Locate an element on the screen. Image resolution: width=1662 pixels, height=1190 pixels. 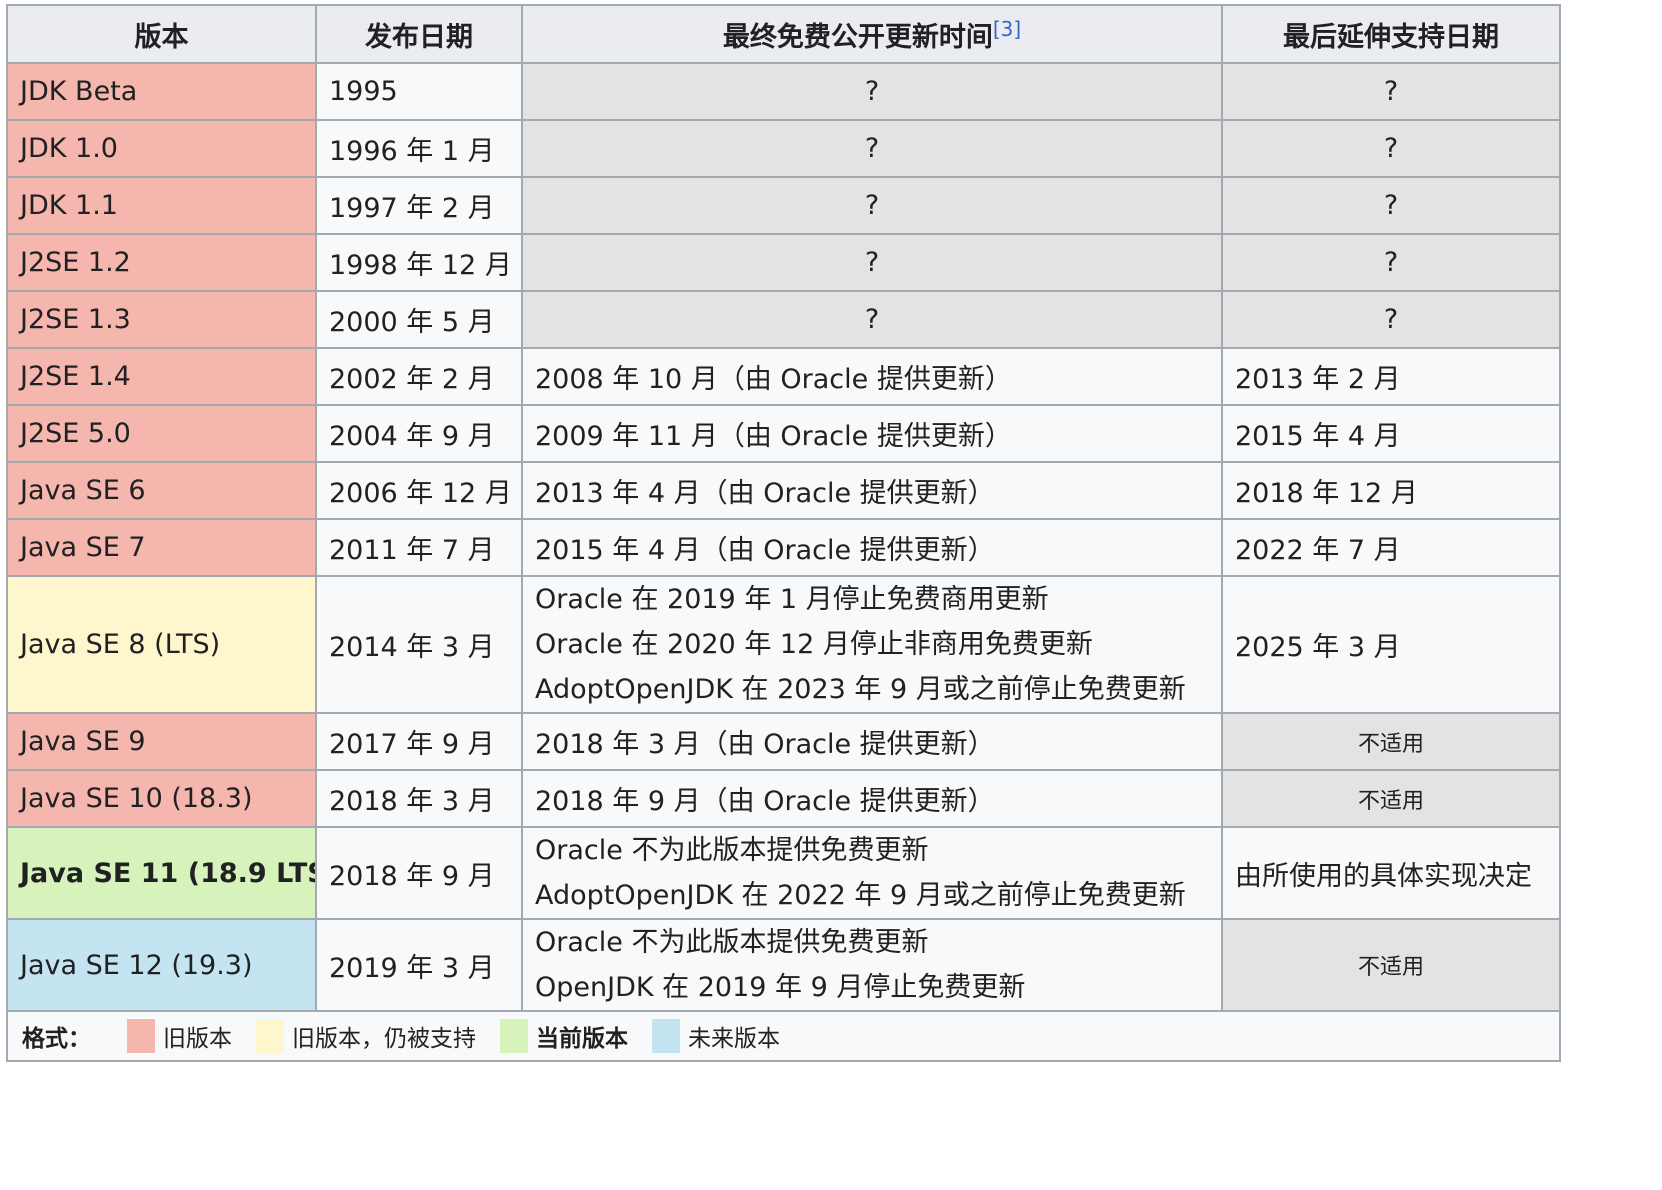
version-cell: J2SE 1.2 is located at coordinates (161, 262).